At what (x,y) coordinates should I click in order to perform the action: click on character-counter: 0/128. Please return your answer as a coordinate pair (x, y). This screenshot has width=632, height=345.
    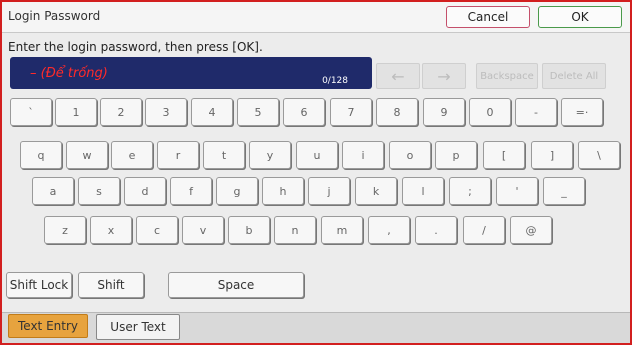
    Looking at the image, I should click on (335, 81).